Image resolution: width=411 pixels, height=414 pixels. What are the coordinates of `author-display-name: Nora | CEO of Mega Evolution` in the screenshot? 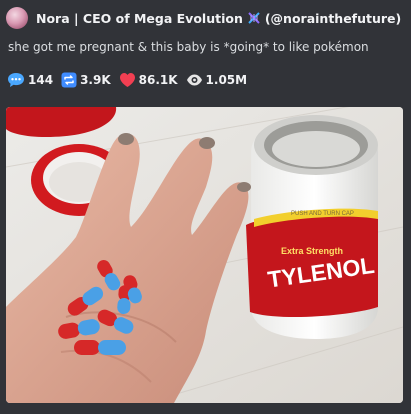 It's located at (139, 18).